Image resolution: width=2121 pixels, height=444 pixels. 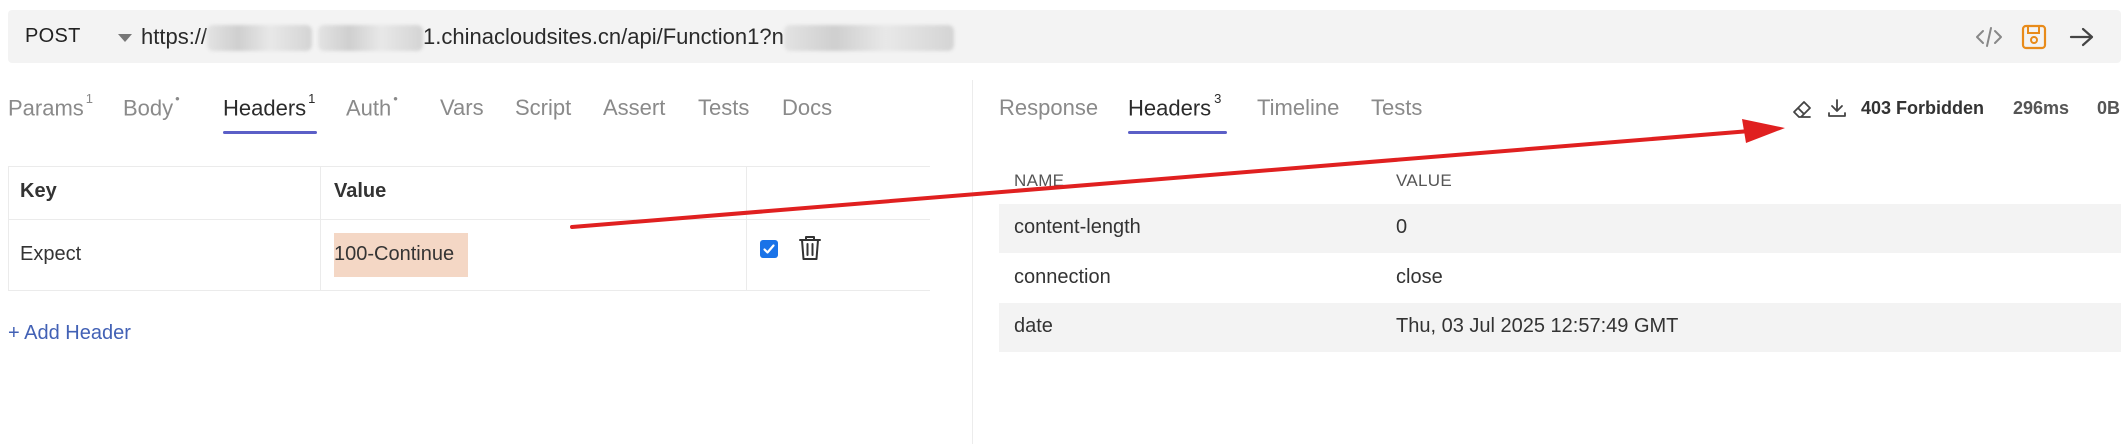 I want to click on column-header-value: VALUE, so click(x=1424, y=180).